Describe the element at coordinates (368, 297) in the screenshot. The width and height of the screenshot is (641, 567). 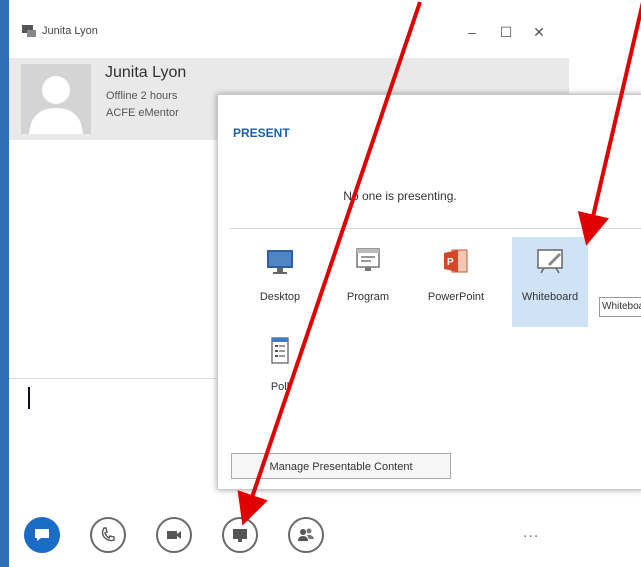
I see `option-label: Program` at that location.